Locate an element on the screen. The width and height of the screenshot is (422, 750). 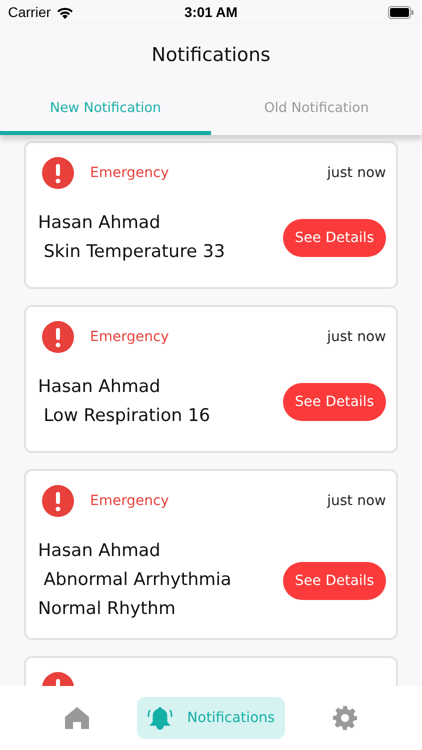
tab: Old Notification is located at coordinates (316, 111).